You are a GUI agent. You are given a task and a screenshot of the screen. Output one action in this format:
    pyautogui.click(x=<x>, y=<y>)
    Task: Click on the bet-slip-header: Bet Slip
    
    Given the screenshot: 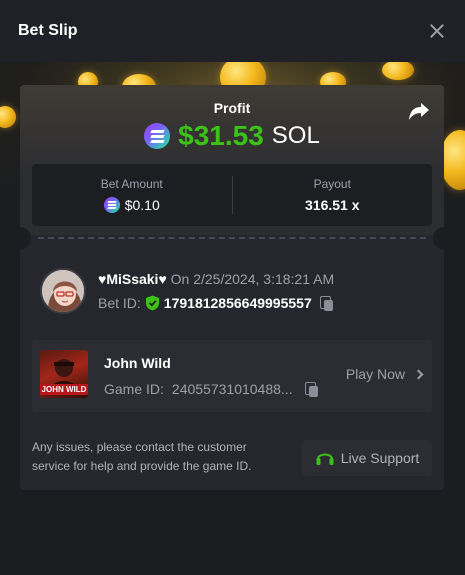 What is the action you would take?
    pyautogui.click(x=232, y=31)
    